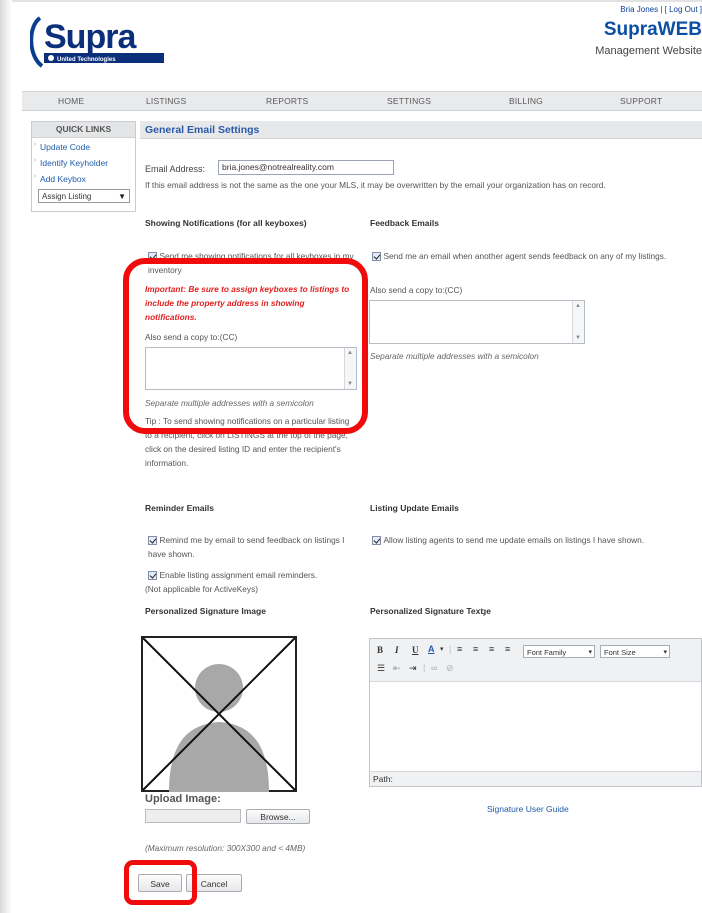 This screenshot has height=913, width=702. I want to click on save-highlight-frame, so click(160, 882).